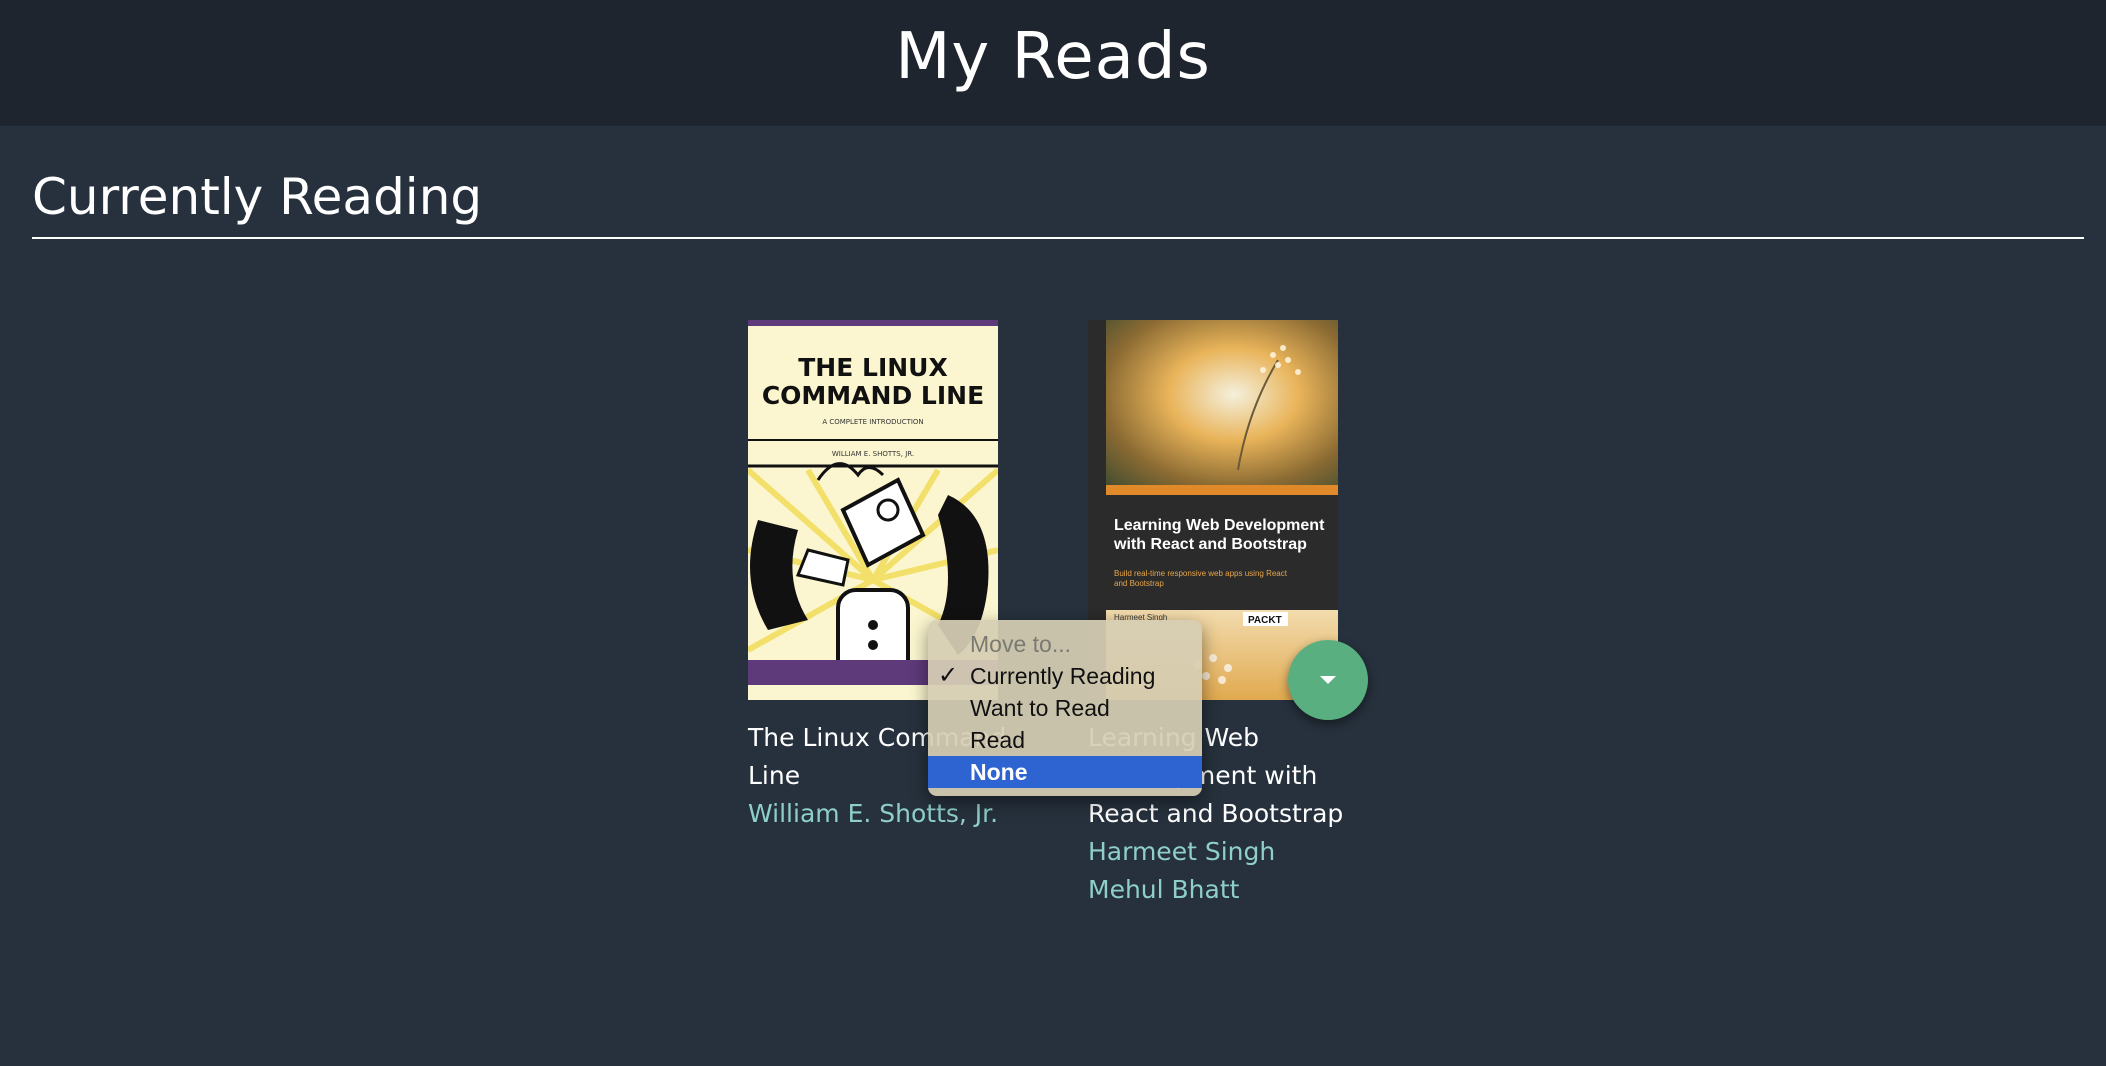  I want to click on cover-heading-2: with React and Bootstrap, so click(1210, 544).